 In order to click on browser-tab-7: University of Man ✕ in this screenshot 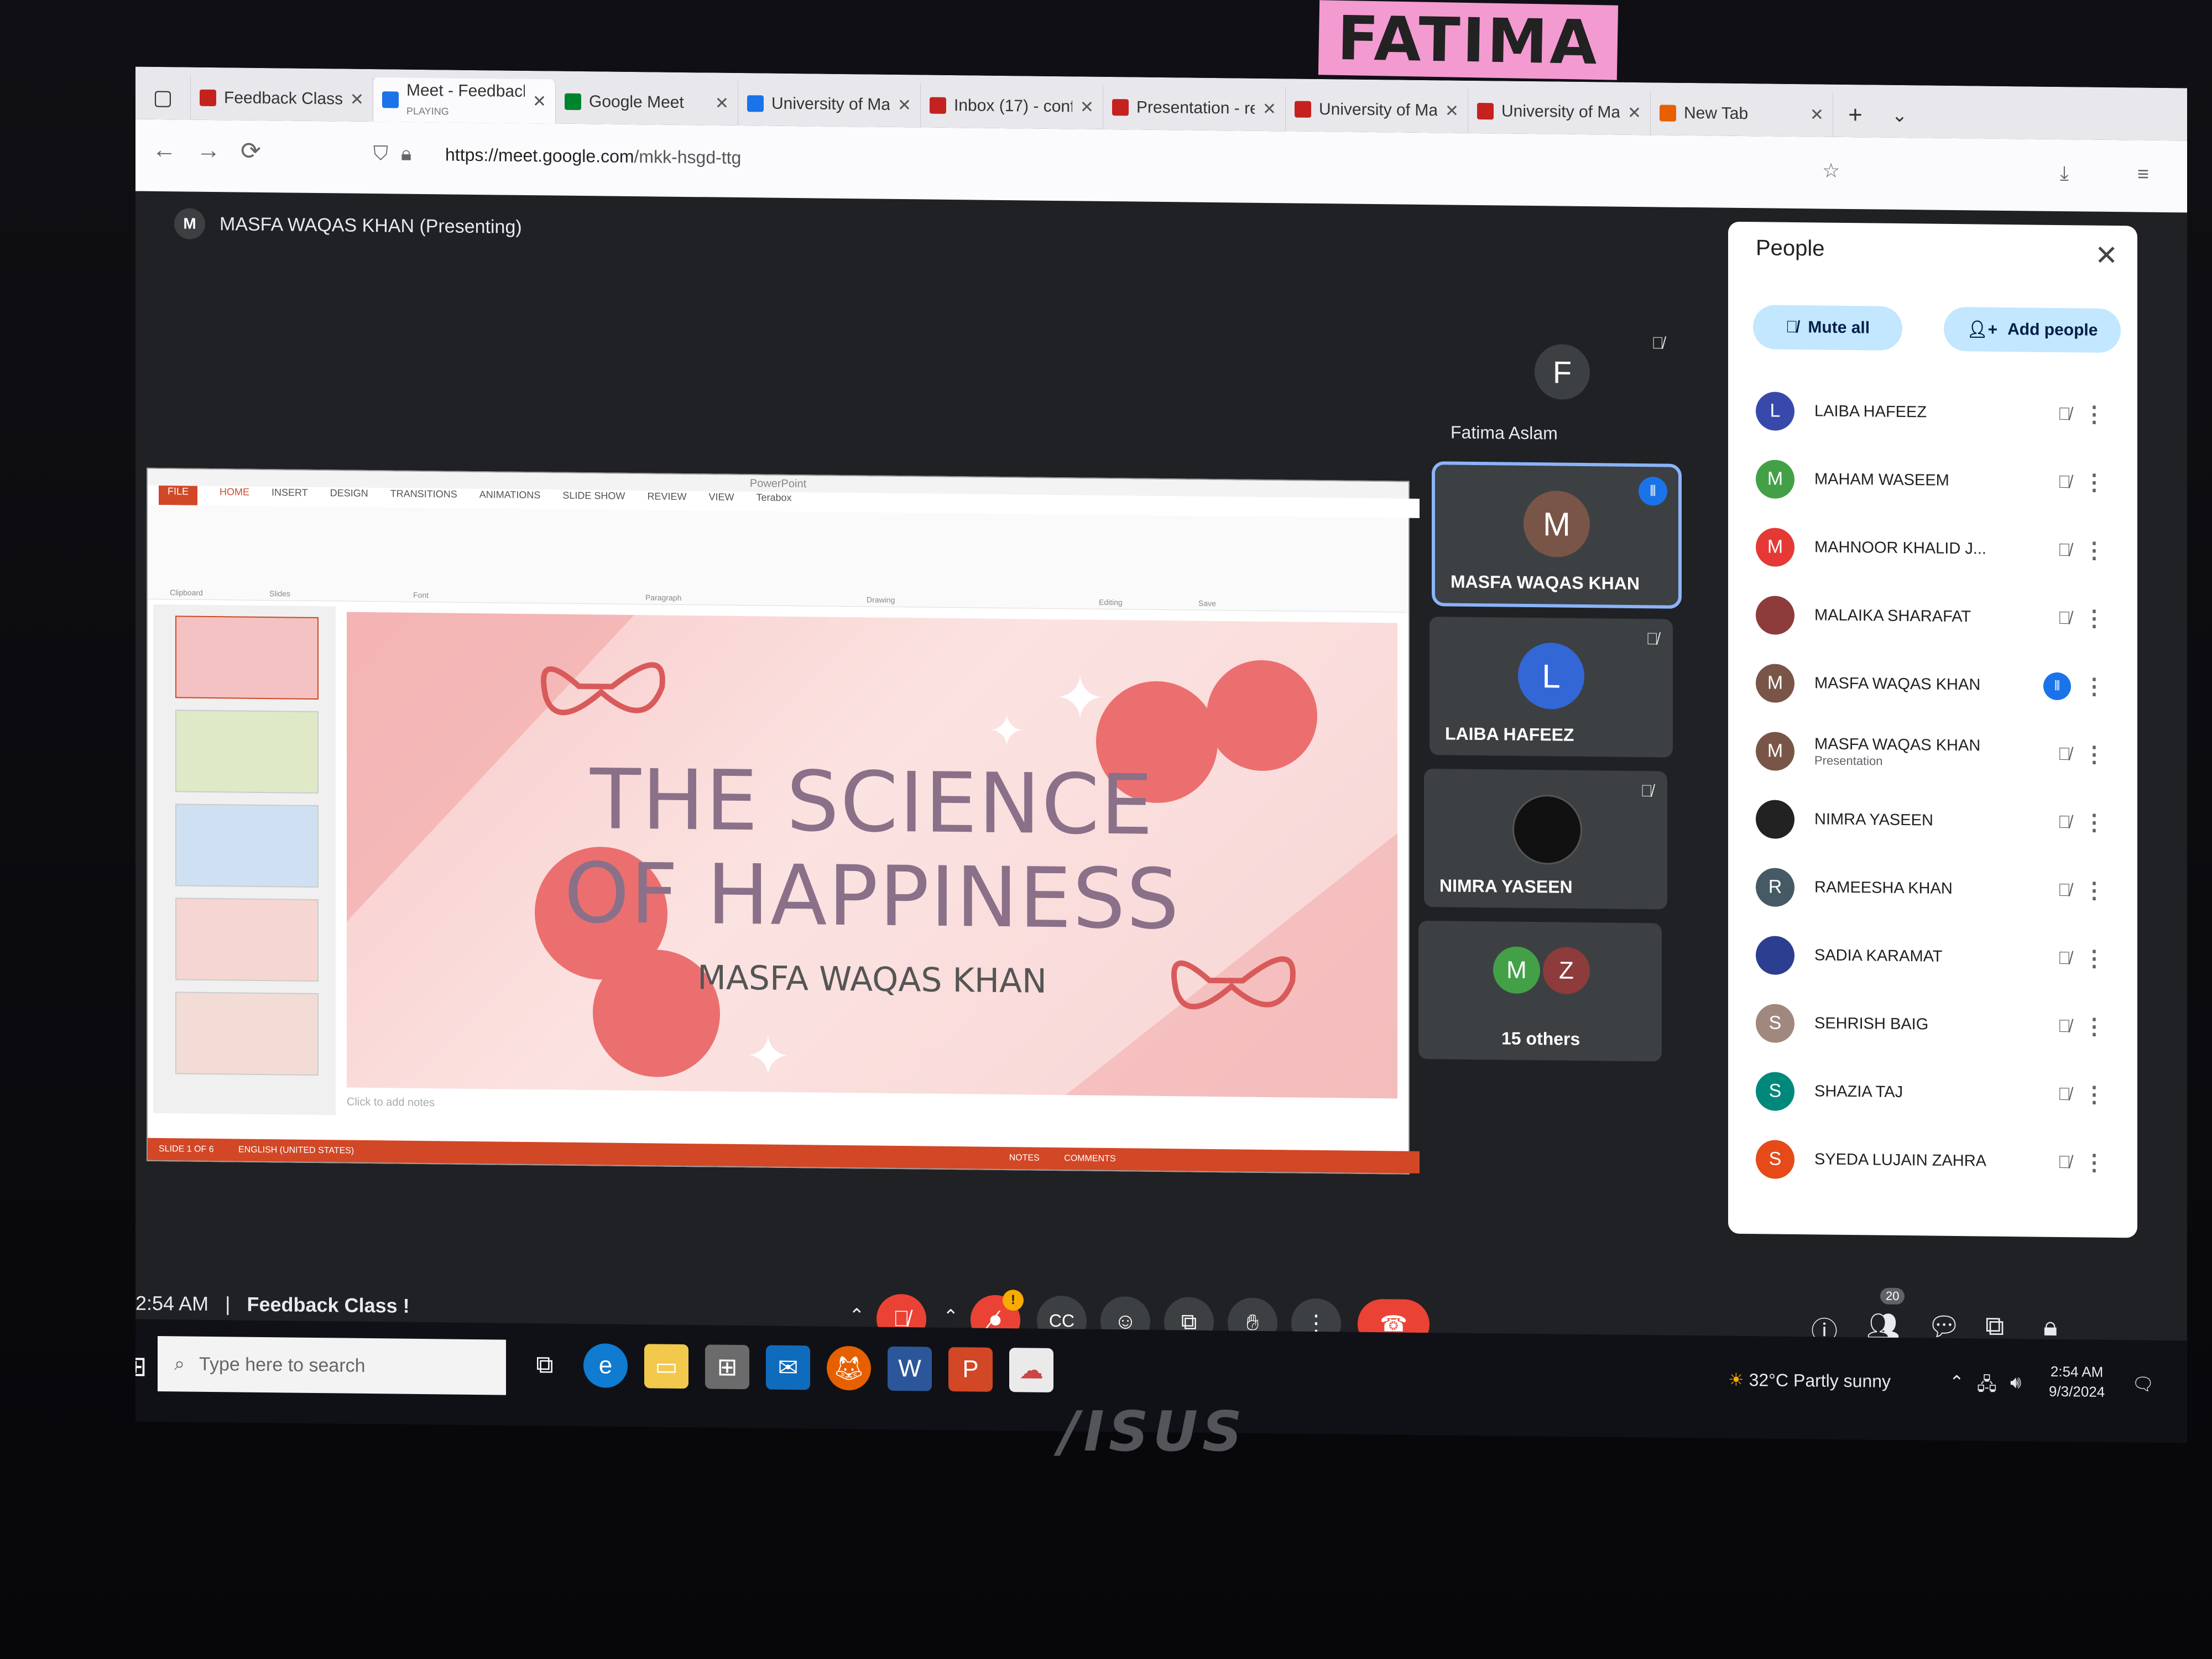, I will do `click(1559, 111)`.